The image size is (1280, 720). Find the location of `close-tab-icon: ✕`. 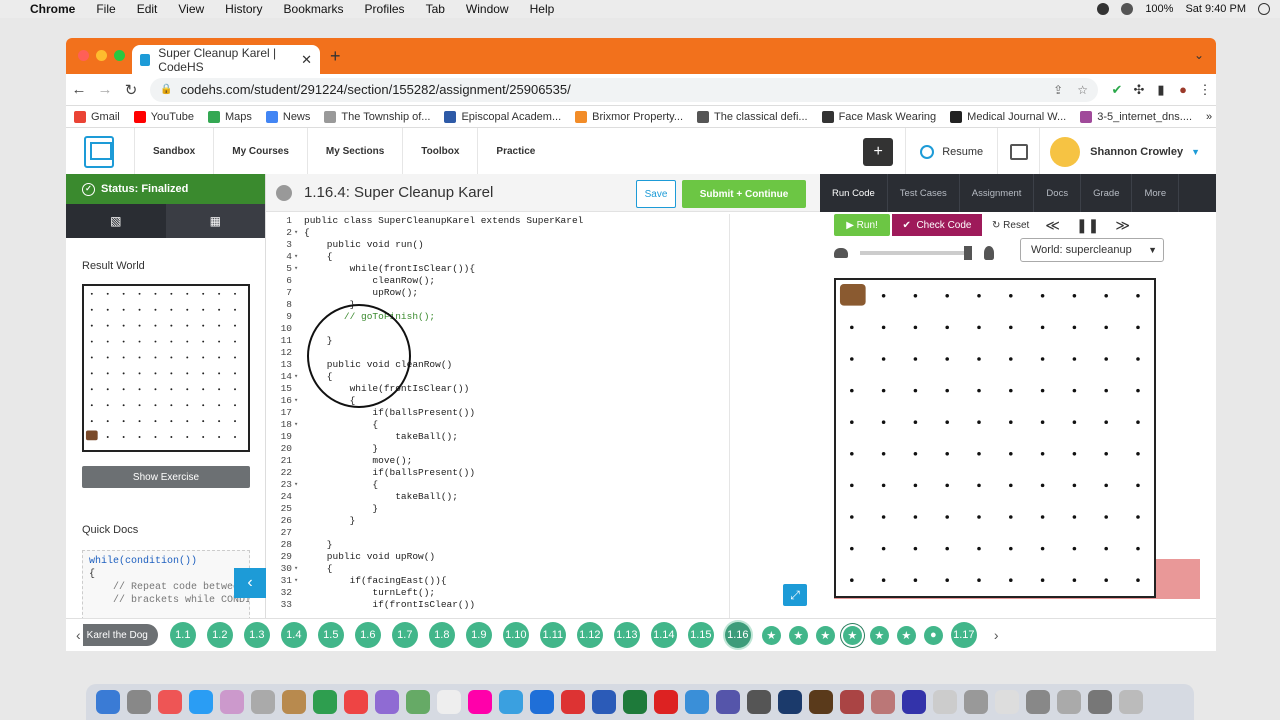

close-tab-icon: ✕ is located at coordinates (306, 60).